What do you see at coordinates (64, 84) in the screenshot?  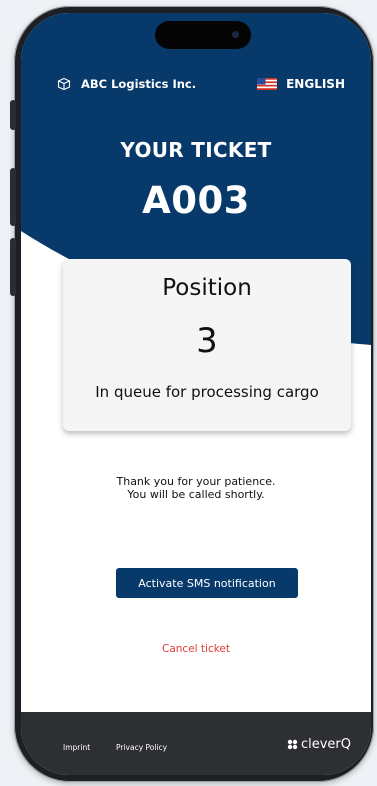 I see `box-icon` at bounding box center [64, 84].